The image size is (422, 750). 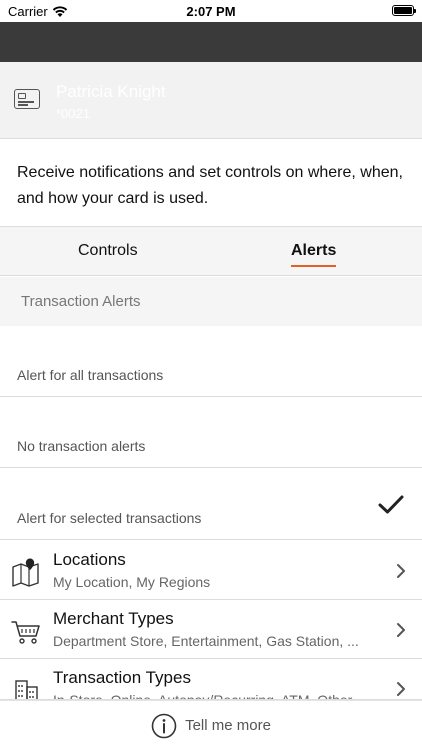 What do you see at coordinates (122, 677) in the screenshot?
I see `row-title: Transaction Types` at bounding box center [122, 677].